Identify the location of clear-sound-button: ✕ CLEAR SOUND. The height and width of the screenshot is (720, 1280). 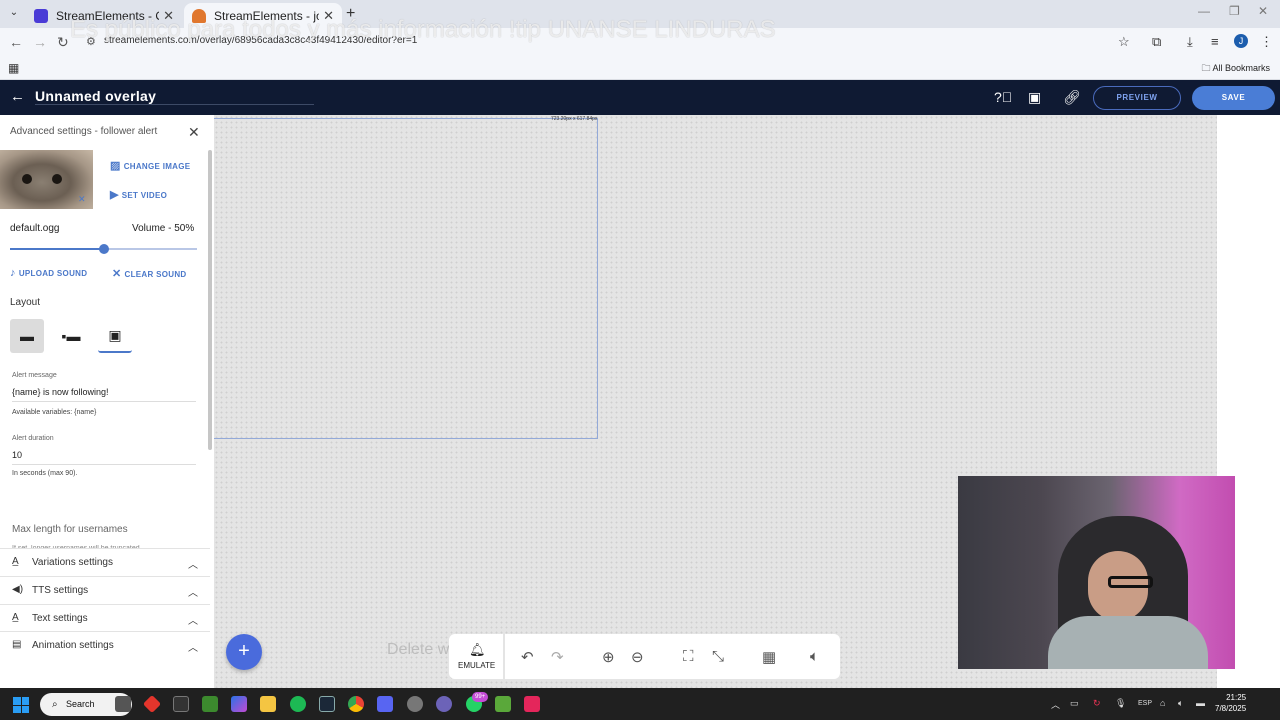
(149, 273).